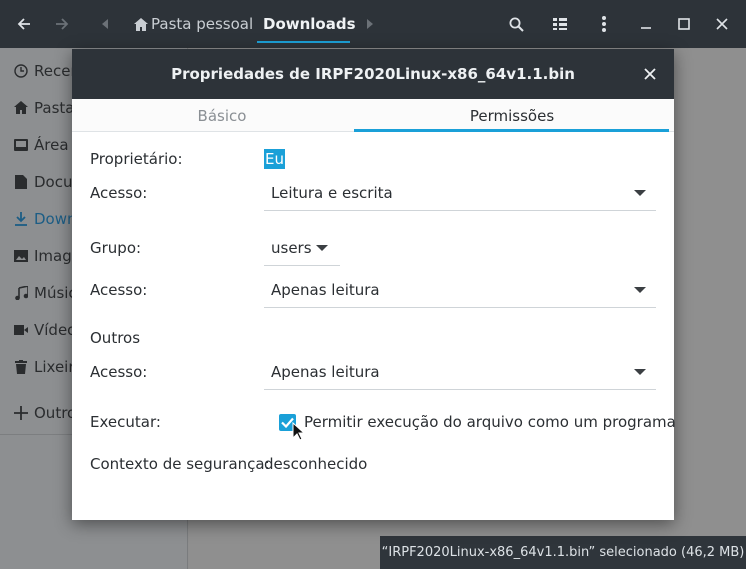 Image resolution: width=746 pixels, height=569 pixels. I want to click on group-combo: users, so click(302, 249).